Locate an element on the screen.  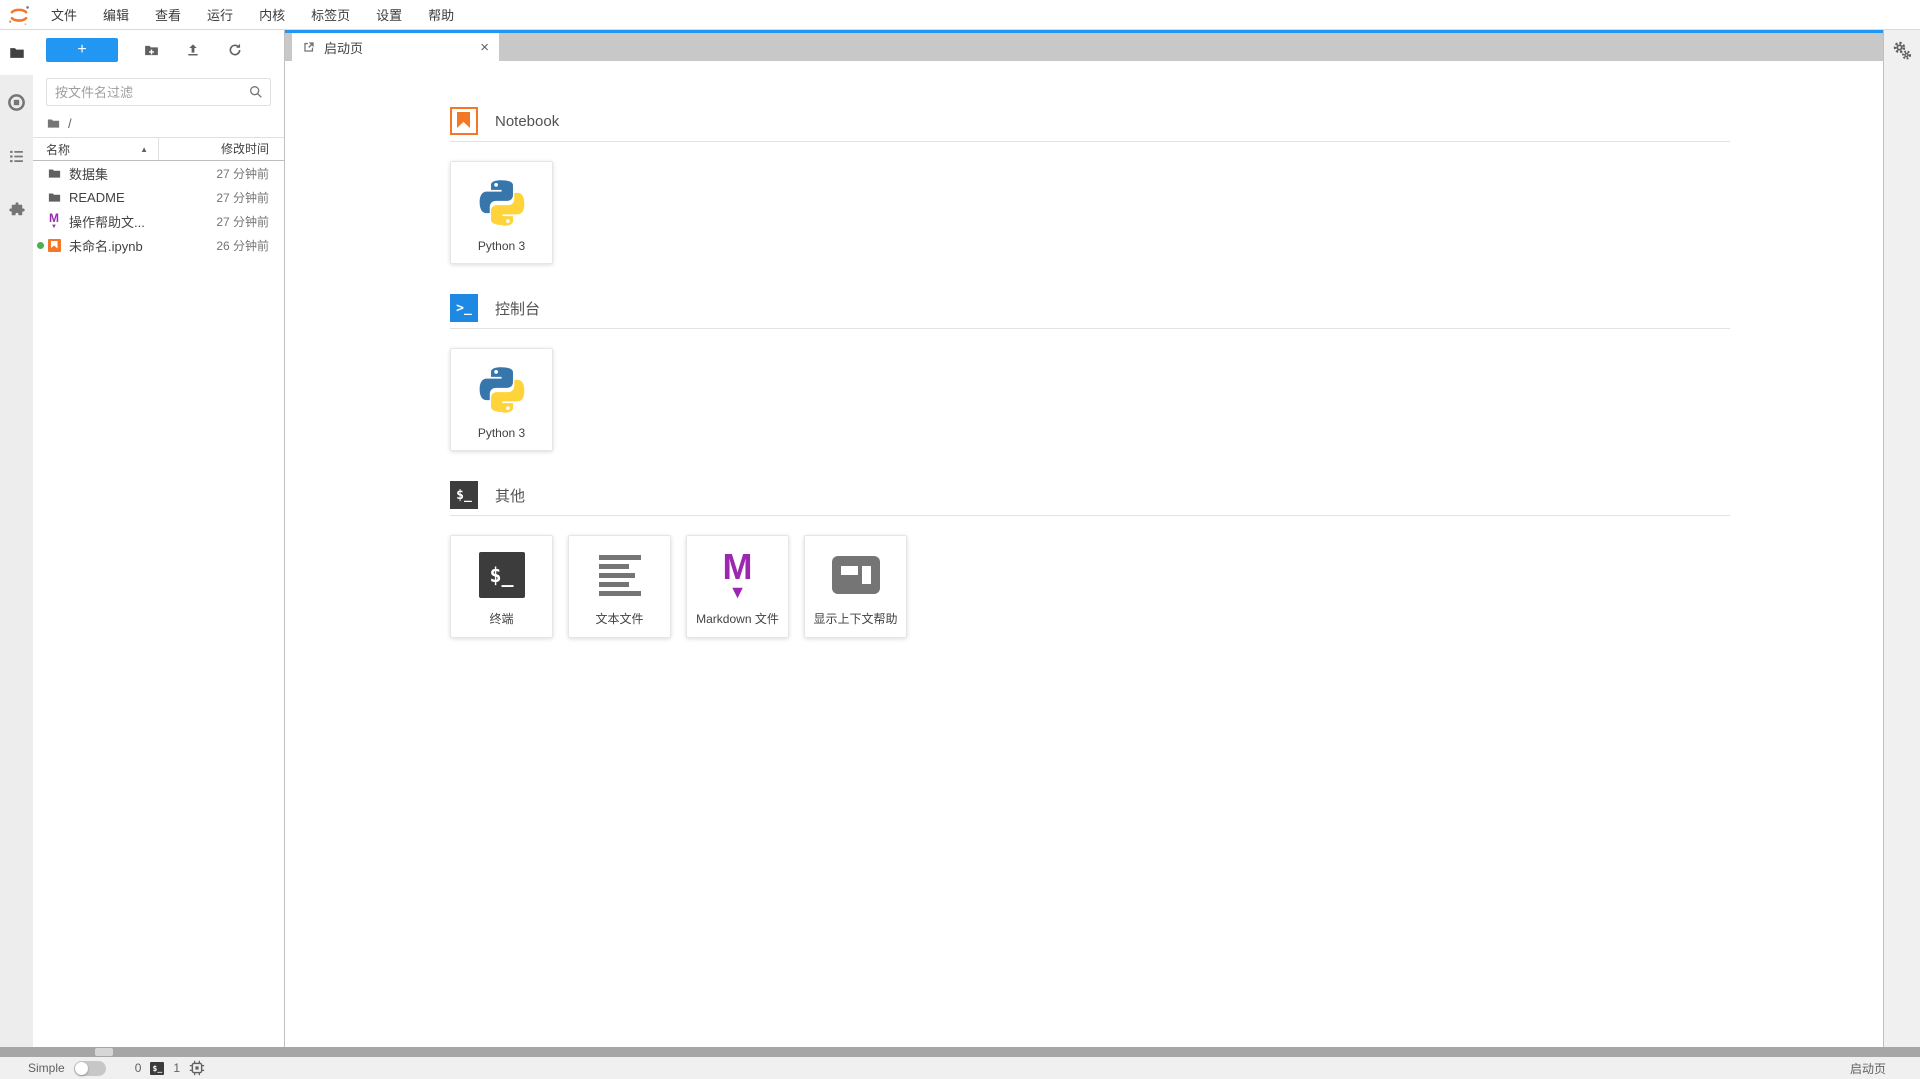
section-title: 控制台 is located at coordinates (518, 309).